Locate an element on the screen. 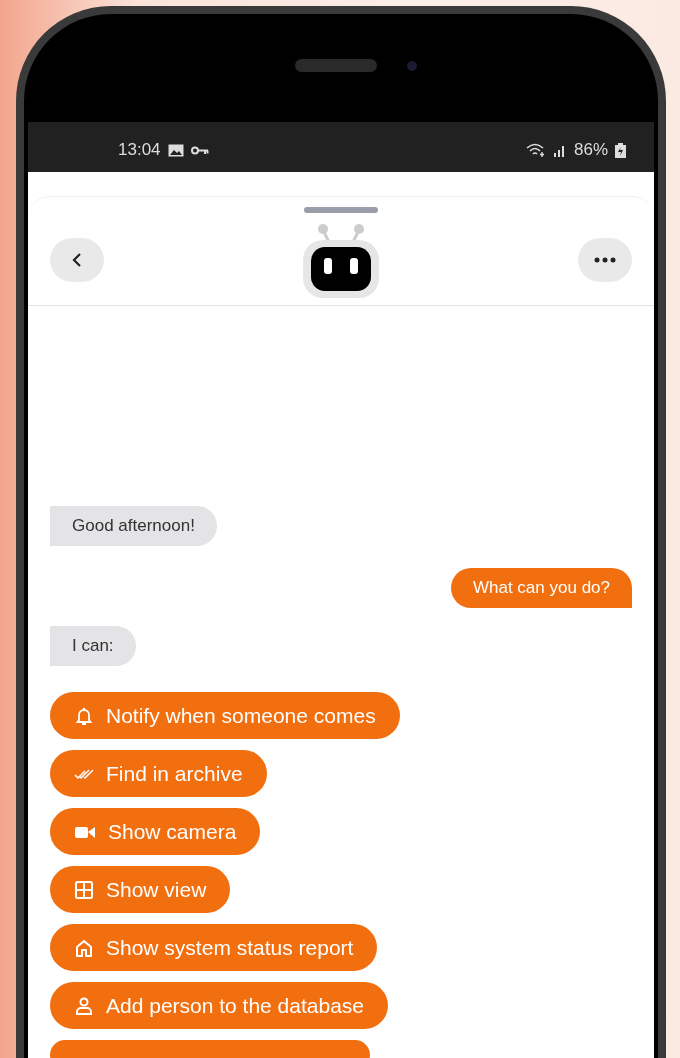  battery-percentage: 86% is located at coordinates (590, 150).